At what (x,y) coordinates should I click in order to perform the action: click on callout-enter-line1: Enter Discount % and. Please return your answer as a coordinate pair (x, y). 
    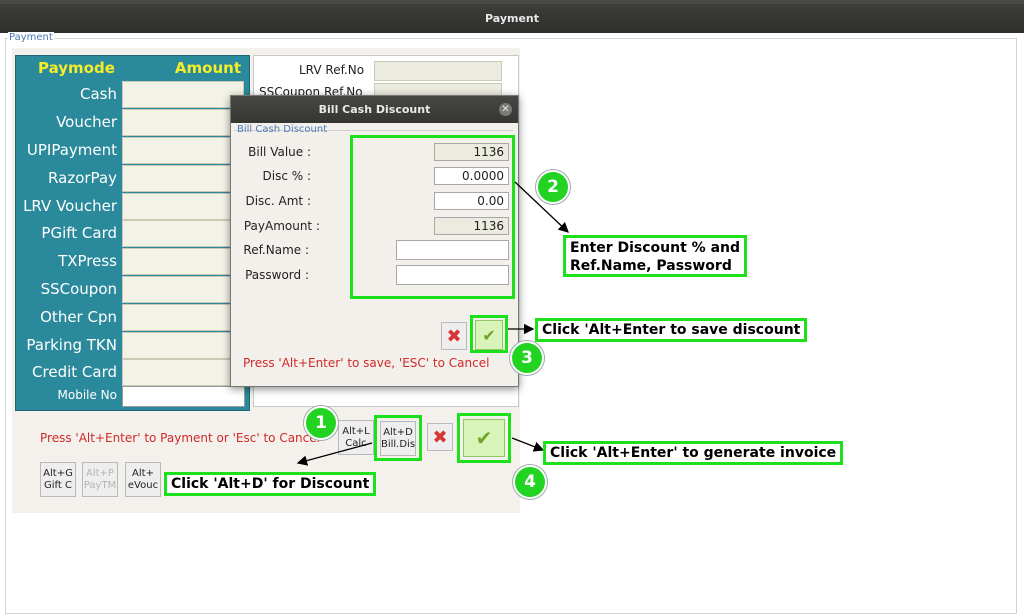
    Looking at the image, I should click on (655, 248).